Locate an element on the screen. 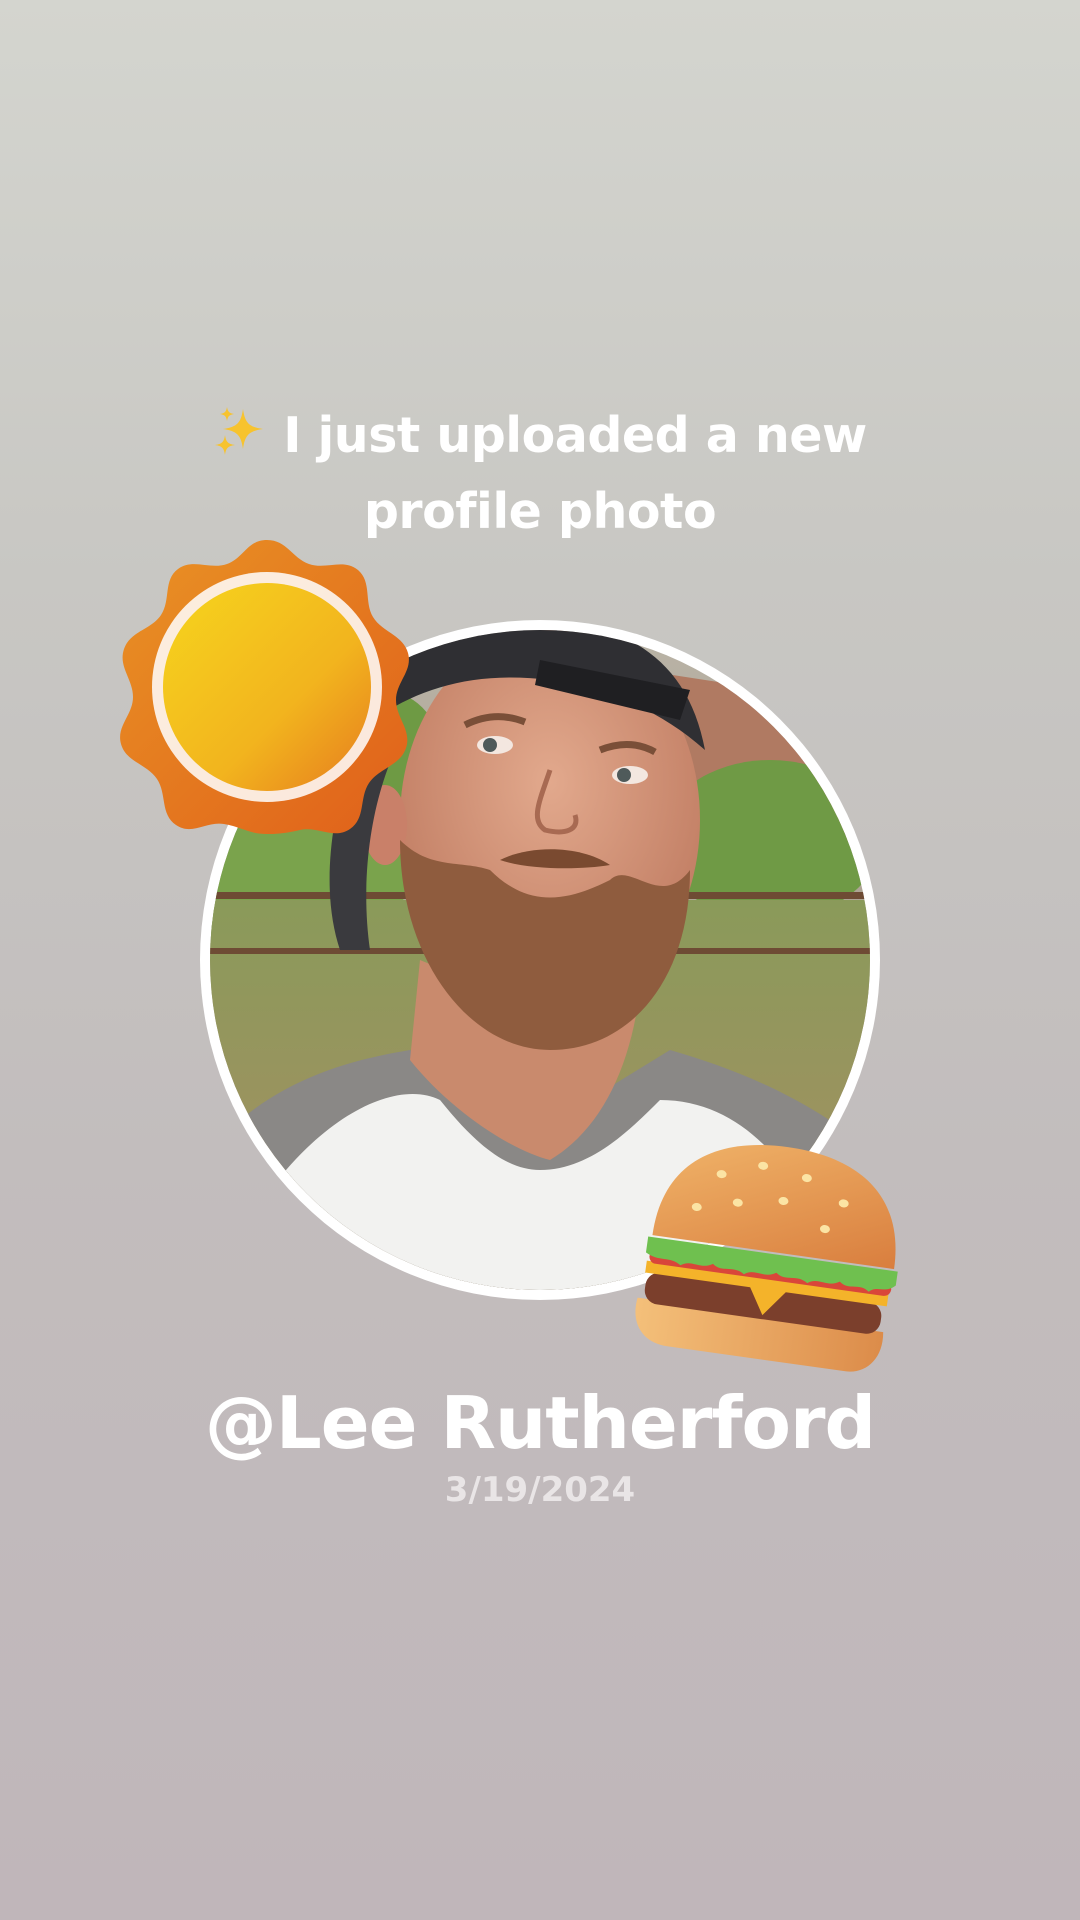 Image resolution: width=1080 pixels, height=1920 pixels. headline-line-1: I just uploaded a new is located at coordinates (540, 436).